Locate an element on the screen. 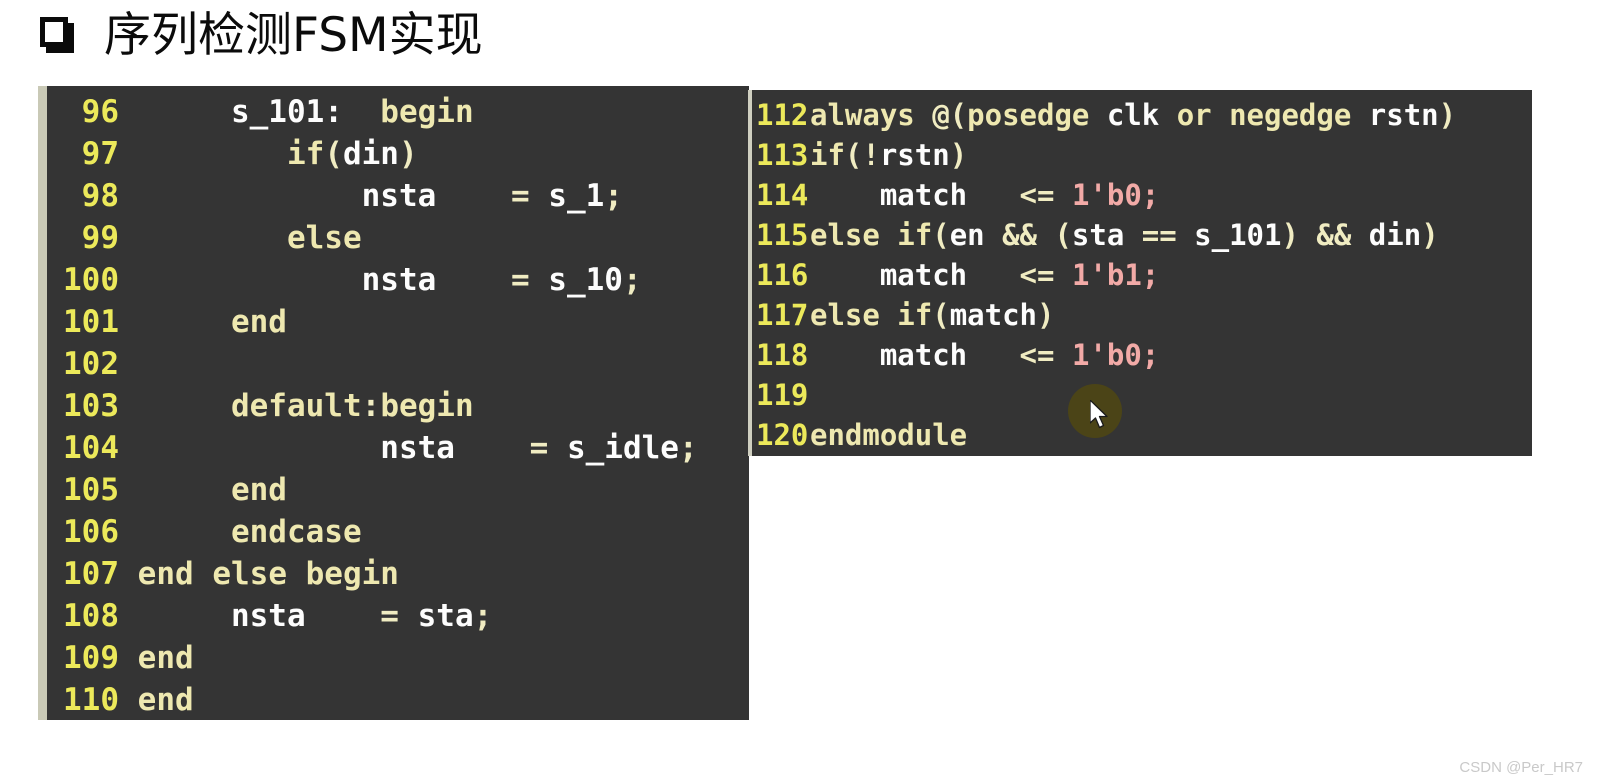 This screenshot has height=784, width=1597. code-line: 96 s_101: begin is located at coordinates (398, 112).